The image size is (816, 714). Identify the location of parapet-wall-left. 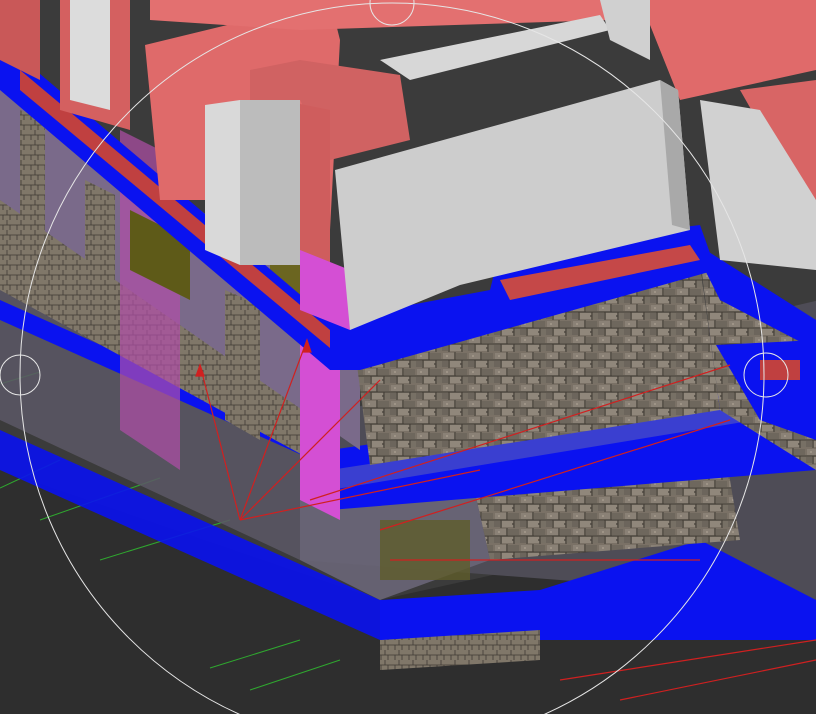
(90, 55).